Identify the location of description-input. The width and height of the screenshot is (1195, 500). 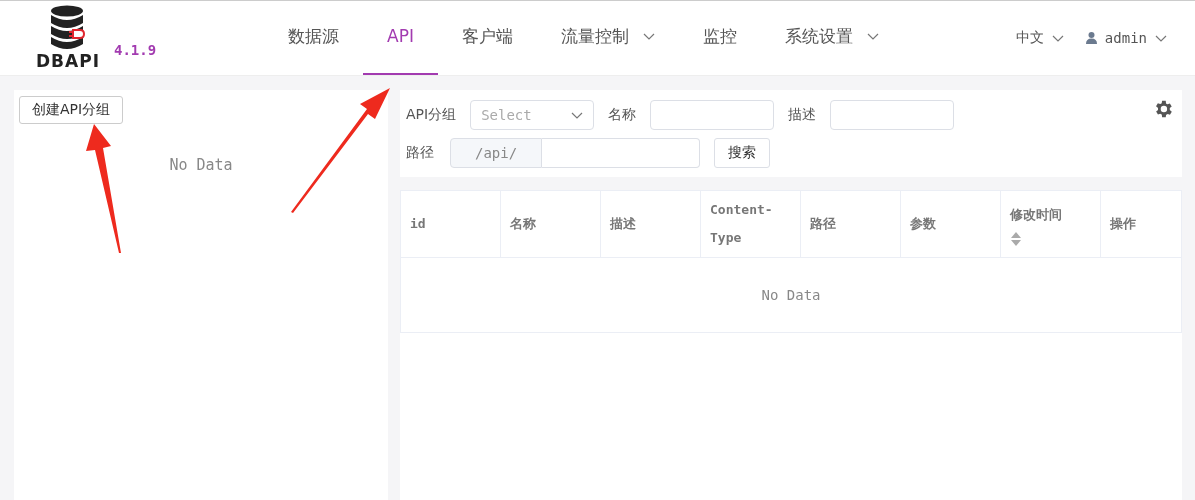
(892, 115).